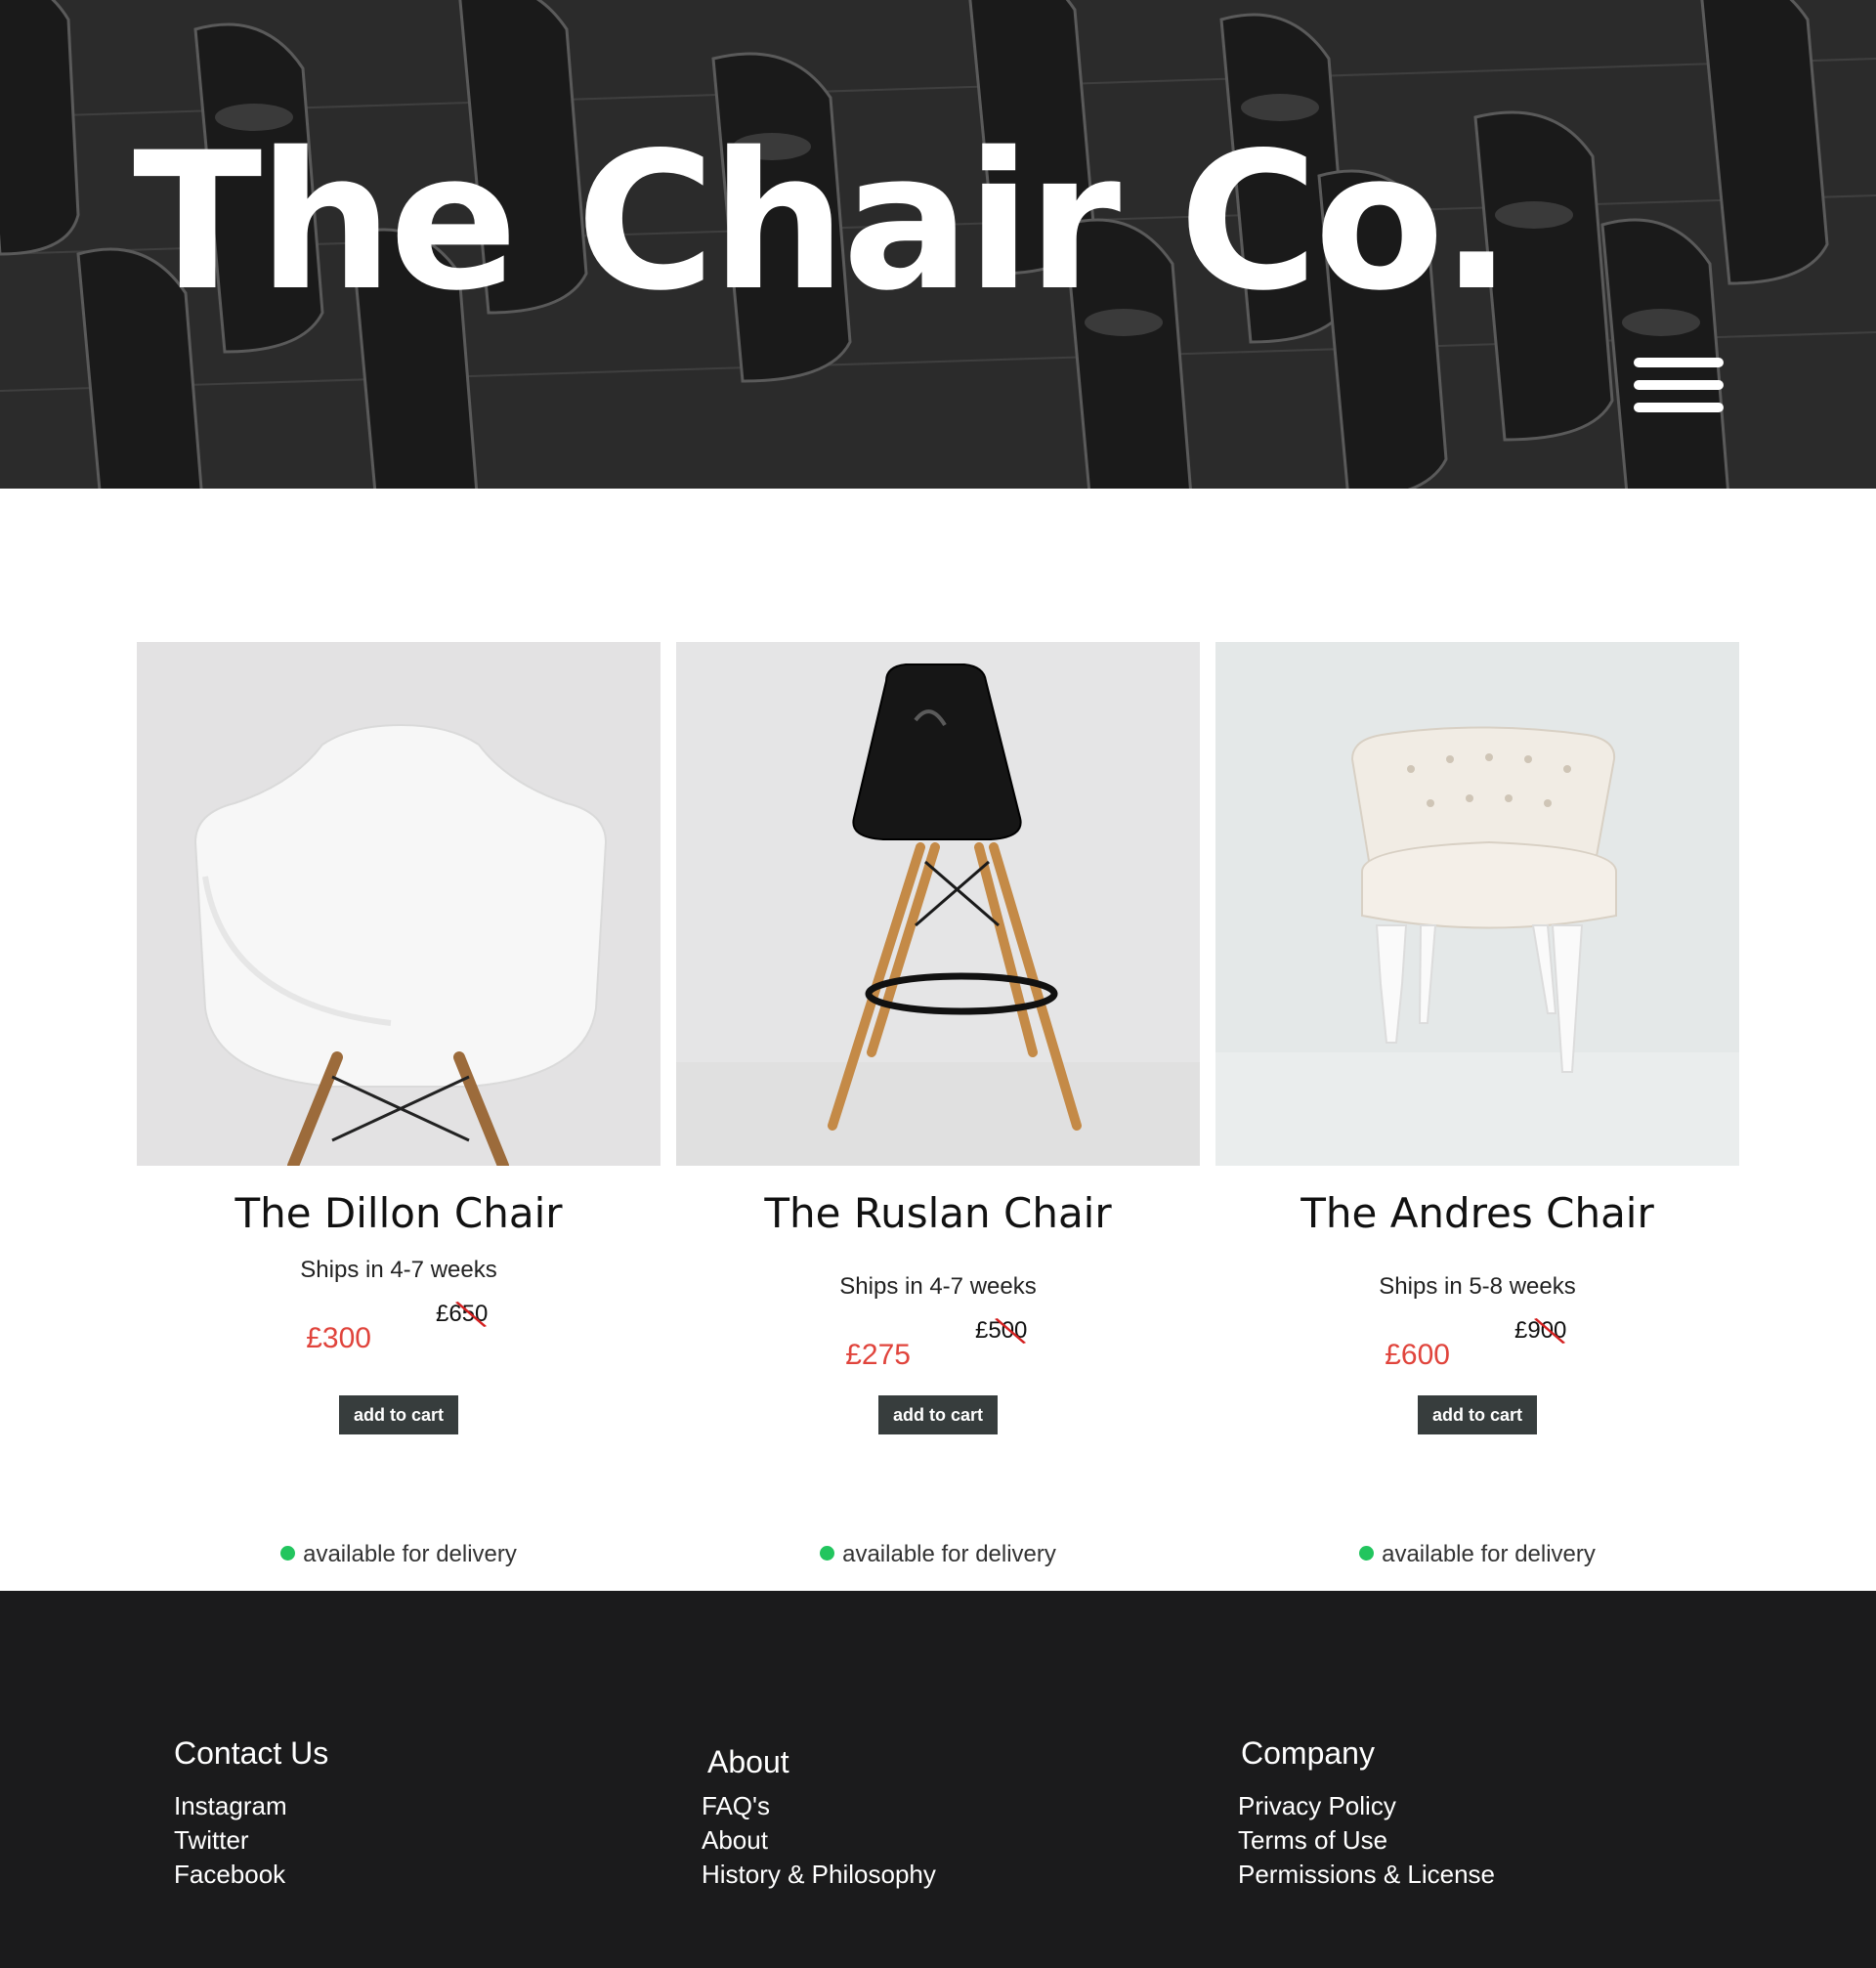 The image size is (1876, 1968). I want to click on footer-link-terms-of-use: Terms of Use, so click(1366, 1840).